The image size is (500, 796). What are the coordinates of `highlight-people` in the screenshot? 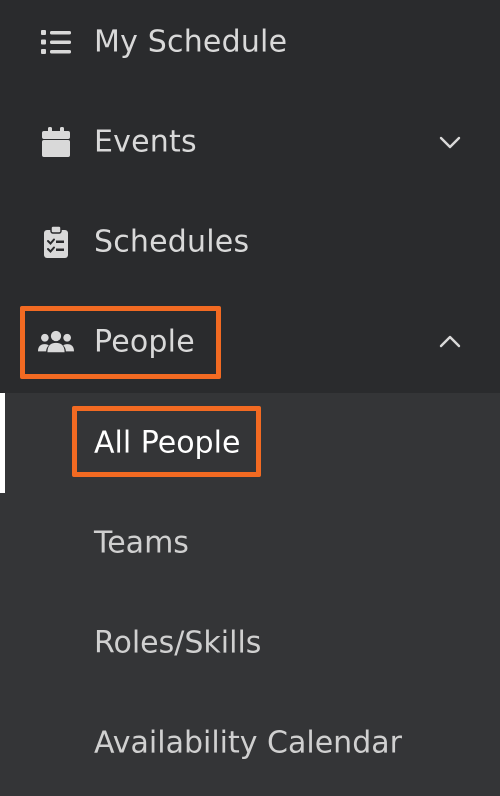 It's located at (120, 342).